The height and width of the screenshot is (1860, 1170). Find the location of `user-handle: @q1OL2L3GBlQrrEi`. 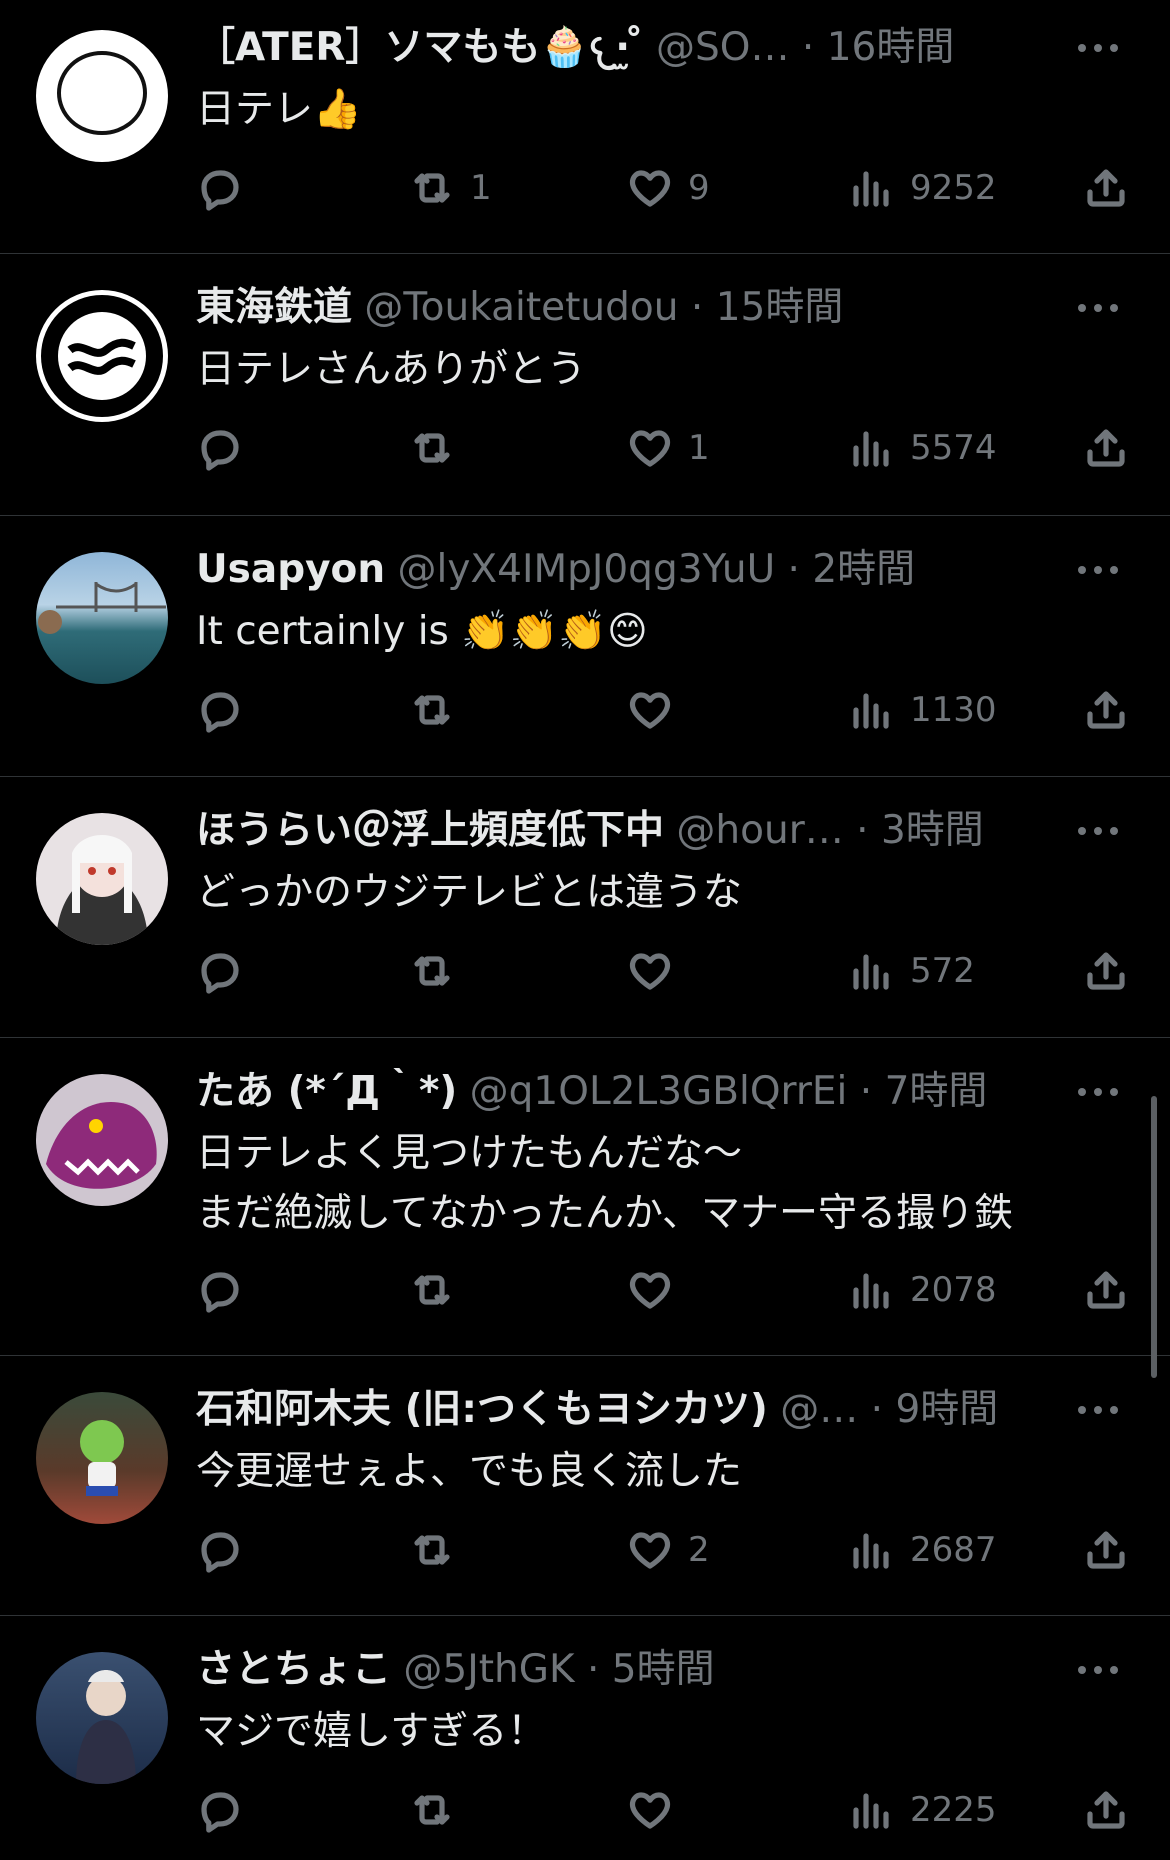

user-handle: @q1OL2L3GBlQrrEi is located at coordinates (659, 1091).